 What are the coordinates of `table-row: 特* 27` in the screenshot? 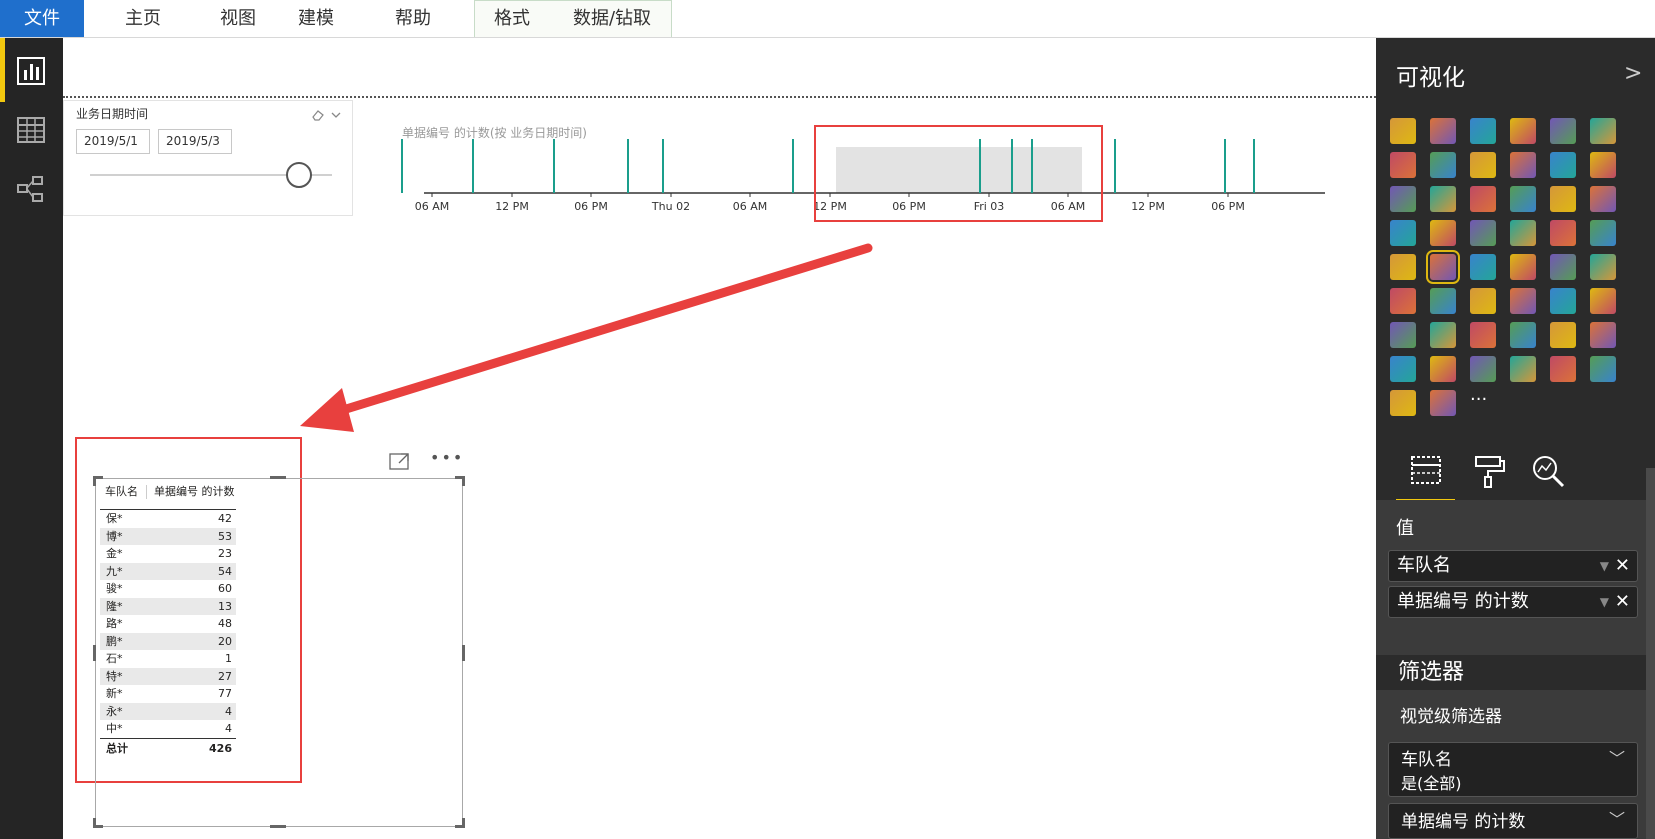 It's located at (168, 676).